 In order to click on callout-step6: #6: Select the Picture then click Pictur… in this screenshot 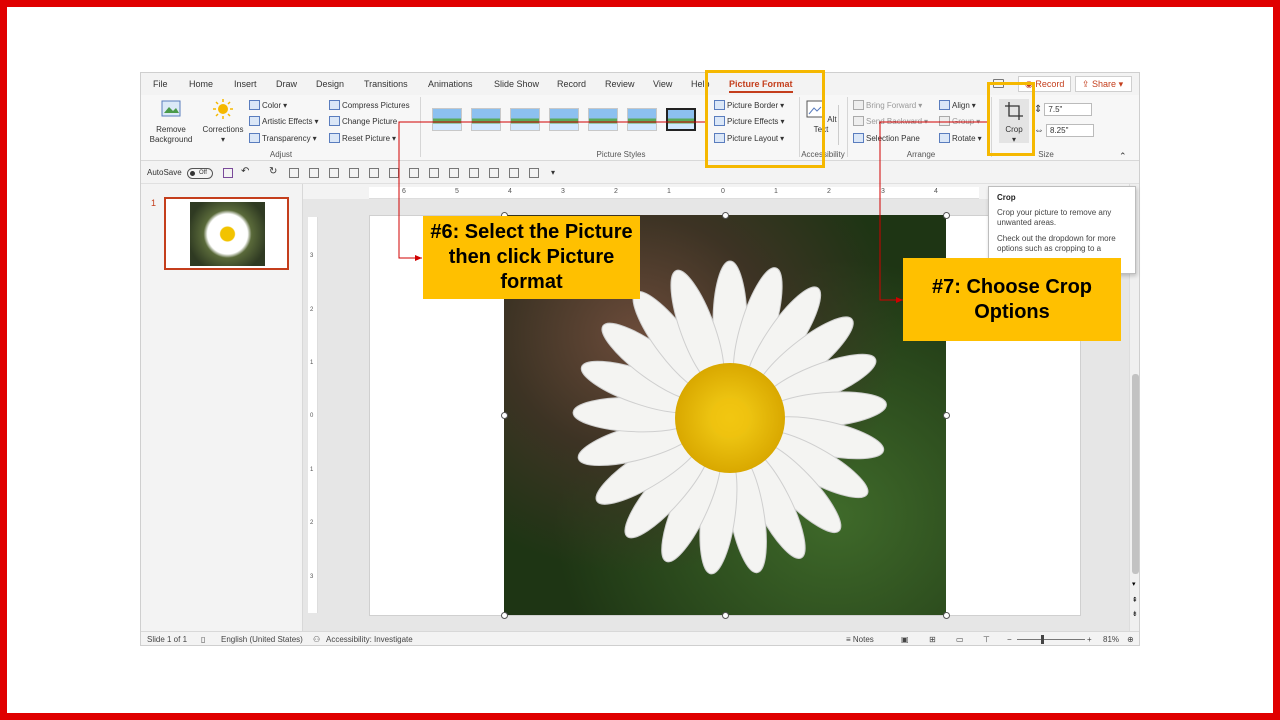, I will do `click(531, 257)`.